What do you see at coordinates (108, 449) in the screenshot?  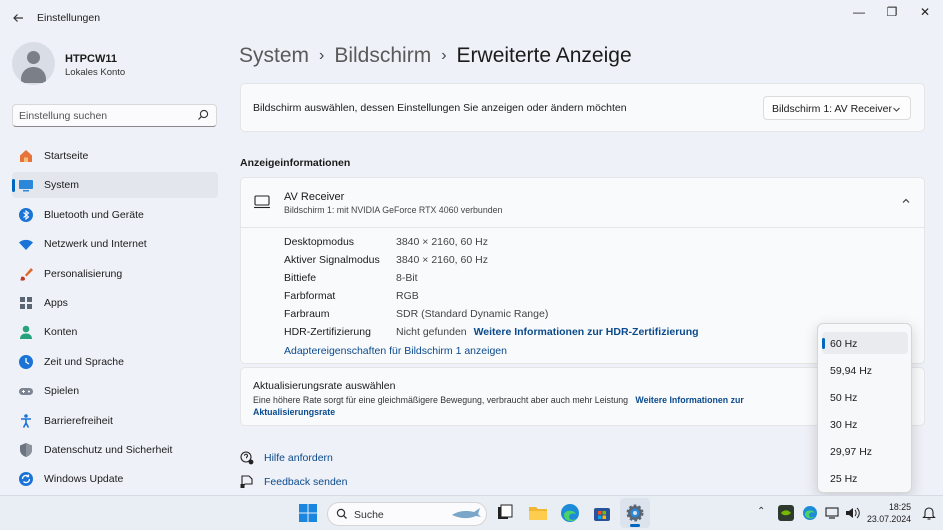 I see `sidebar-item-label: Datenschutz und Sicherheit` at bounding box center [108, 449].